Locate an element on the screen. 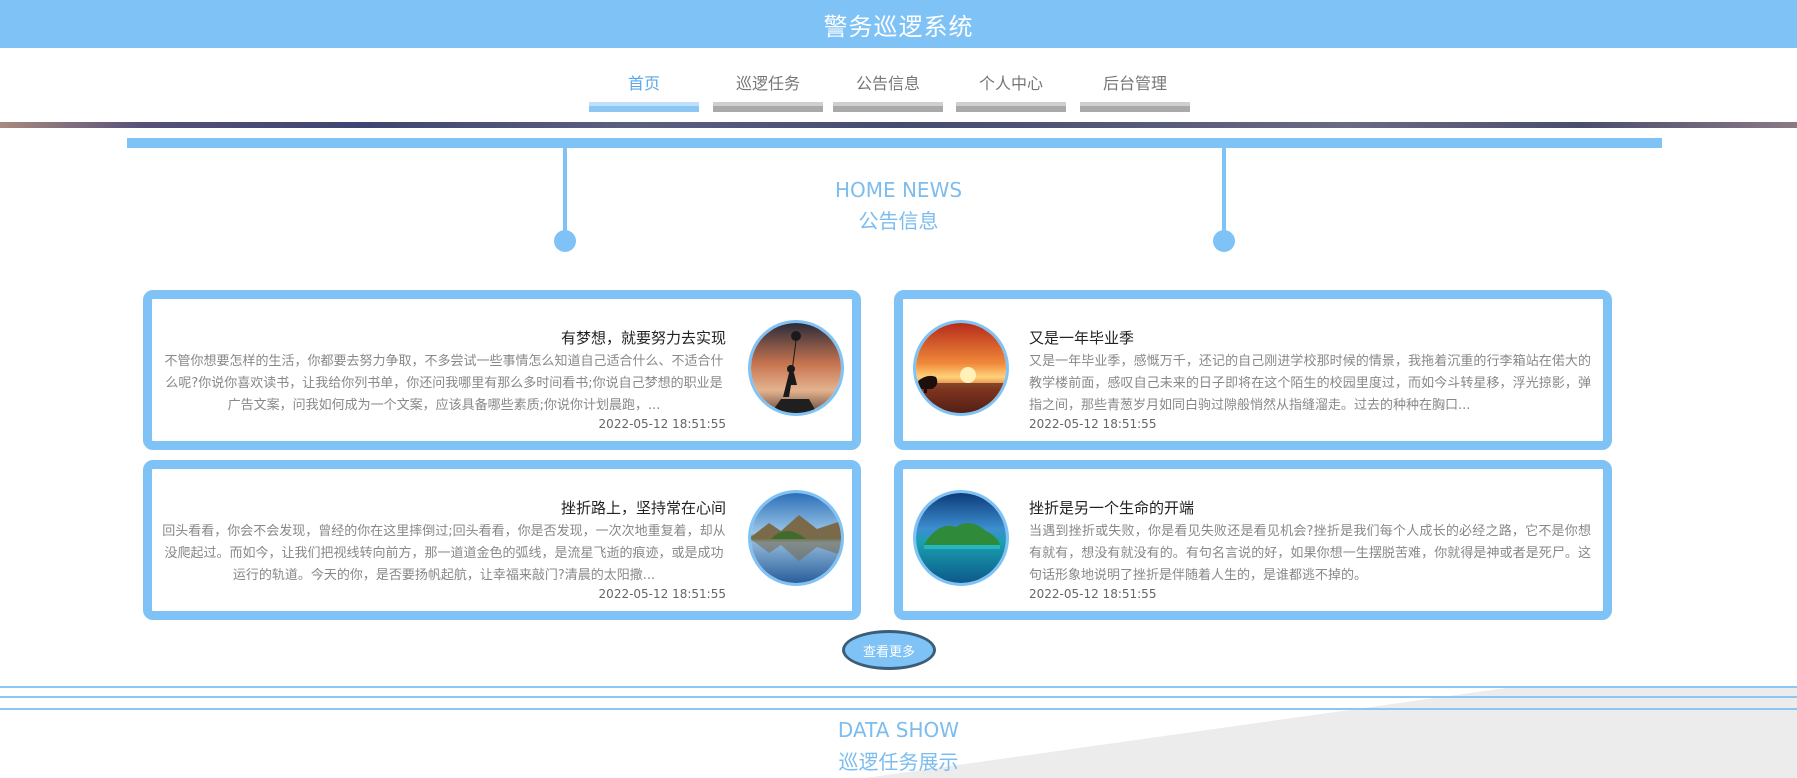  news-title: 挫折路上，坚持常在心间 is located at coordinates (643, 507).